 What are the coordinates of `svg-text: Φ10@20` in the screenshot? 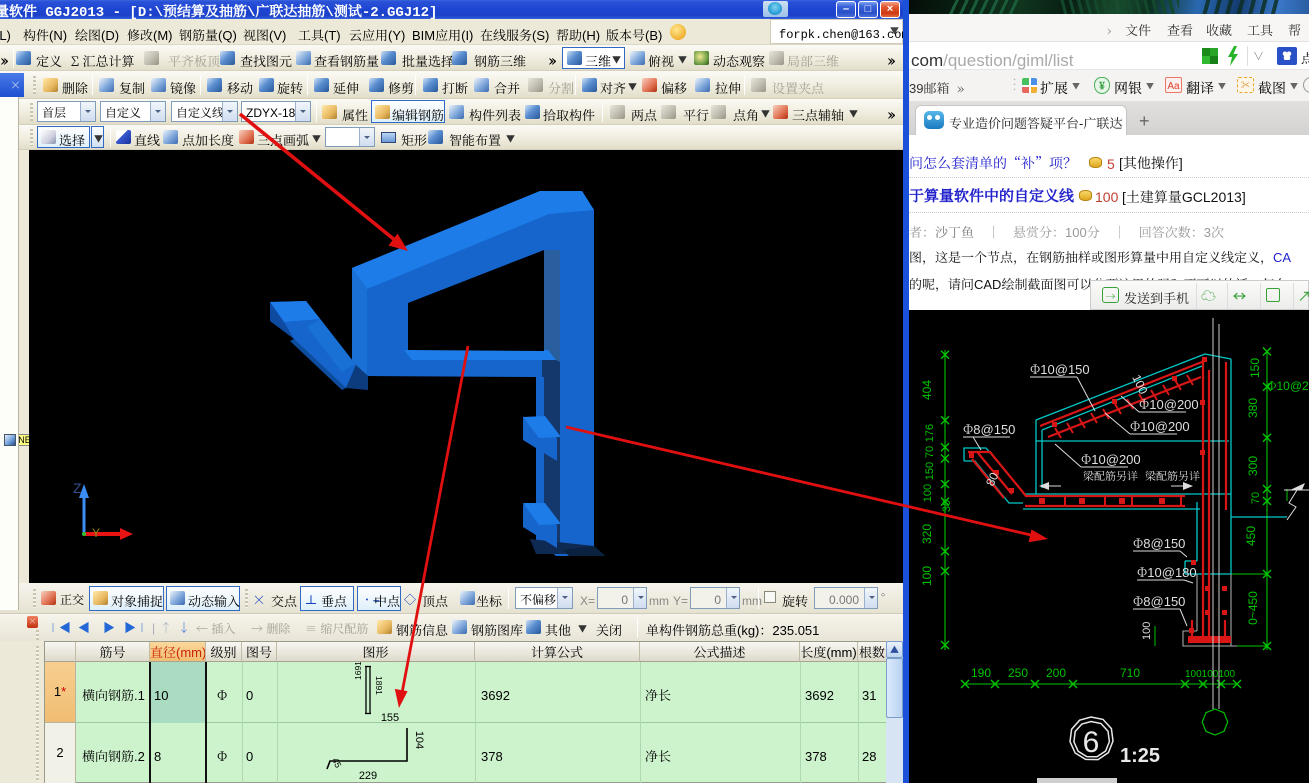 It's located at (1288, 385).